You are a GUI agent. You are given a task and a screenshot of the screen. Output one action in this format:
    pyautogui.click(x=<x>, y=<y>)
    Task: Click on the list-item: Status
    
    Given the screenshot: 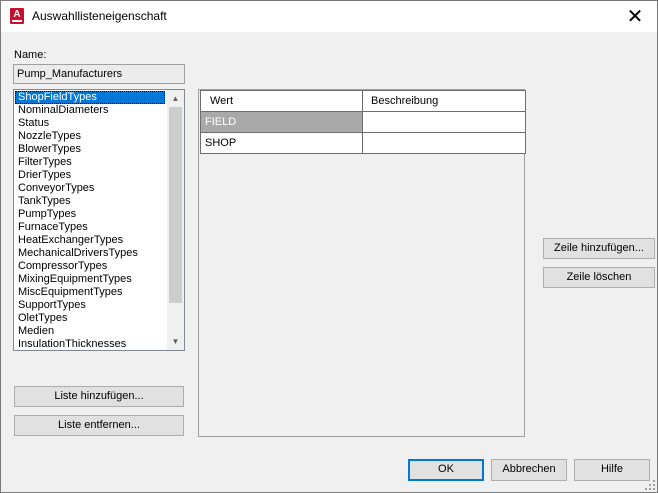 What is the action you would take?
    pyautogui.click(x=90, y=123)
    